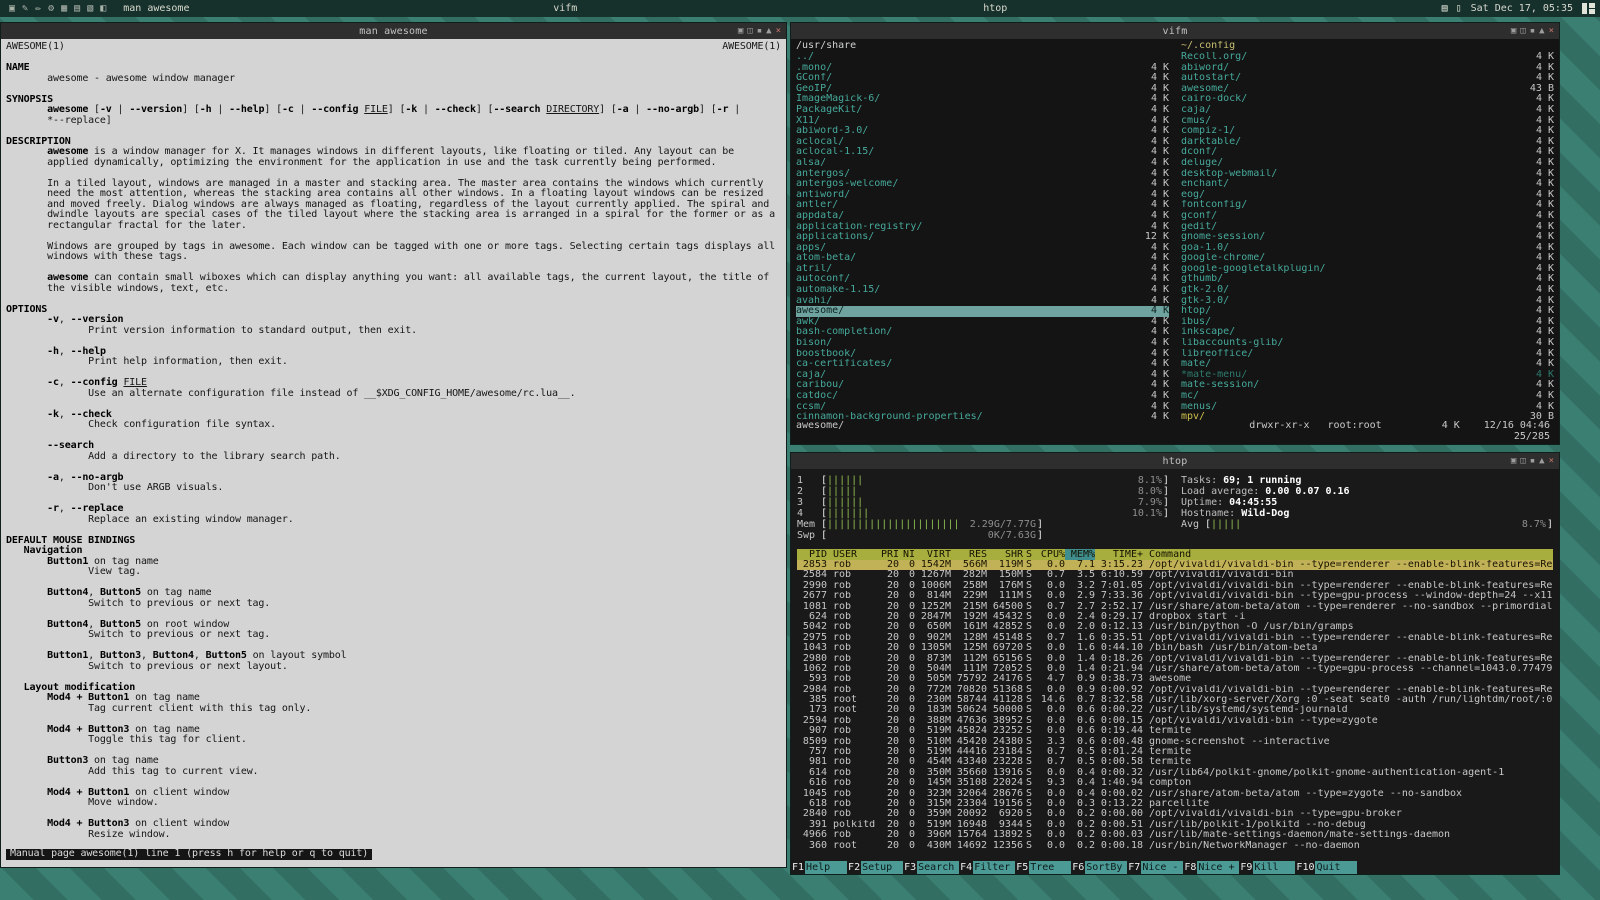 This screenshot has width=1600, height=900. What do you see at coordinates (1445, 8) in the screenshot?
I see `document-icon: ▤` at bounding box center [1445, 8].